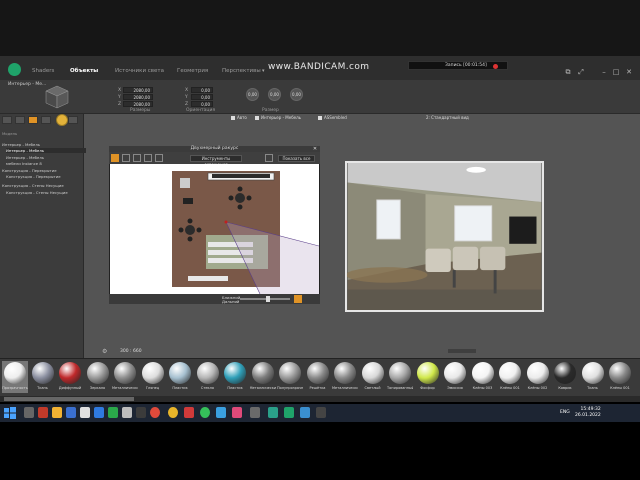 Image resolution: width=640 pixels, height=480 pixels. What do you see at coordinates (202, 97) in the screenshot?
I see `rot-y-field: 0,00` at bounding box center [202, 97].